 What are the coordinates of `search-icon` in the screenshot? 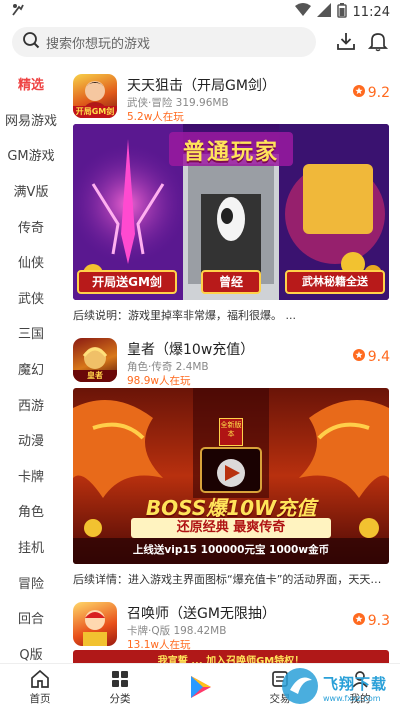 It's located at (31, 42).